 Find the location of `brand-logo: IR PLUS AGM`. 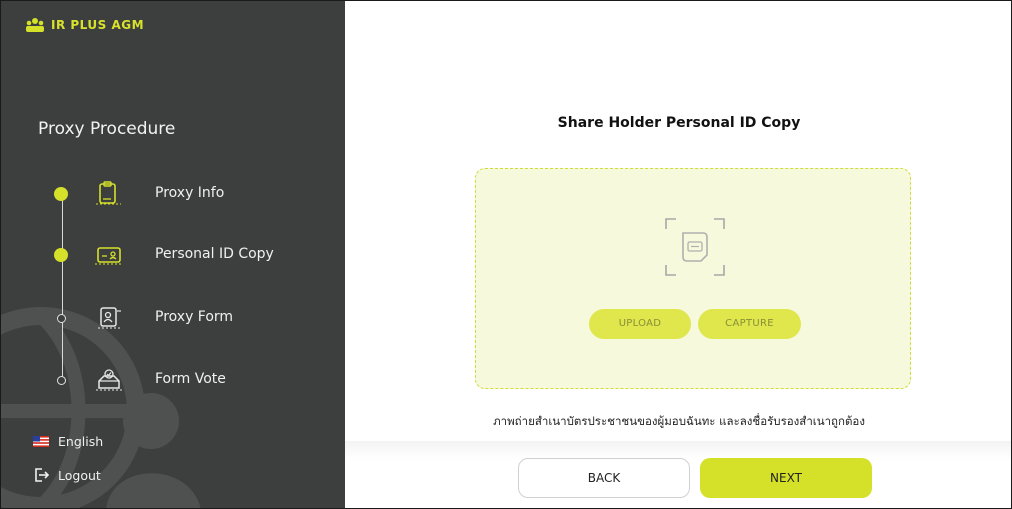

brand-logo: IR PLUS AGM is located at coordinates (84, 25).